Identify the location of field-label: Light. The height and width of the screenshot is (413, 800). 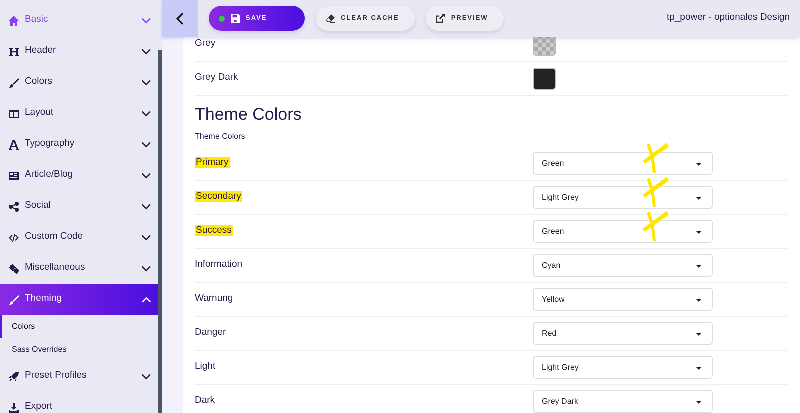
(205, 366).